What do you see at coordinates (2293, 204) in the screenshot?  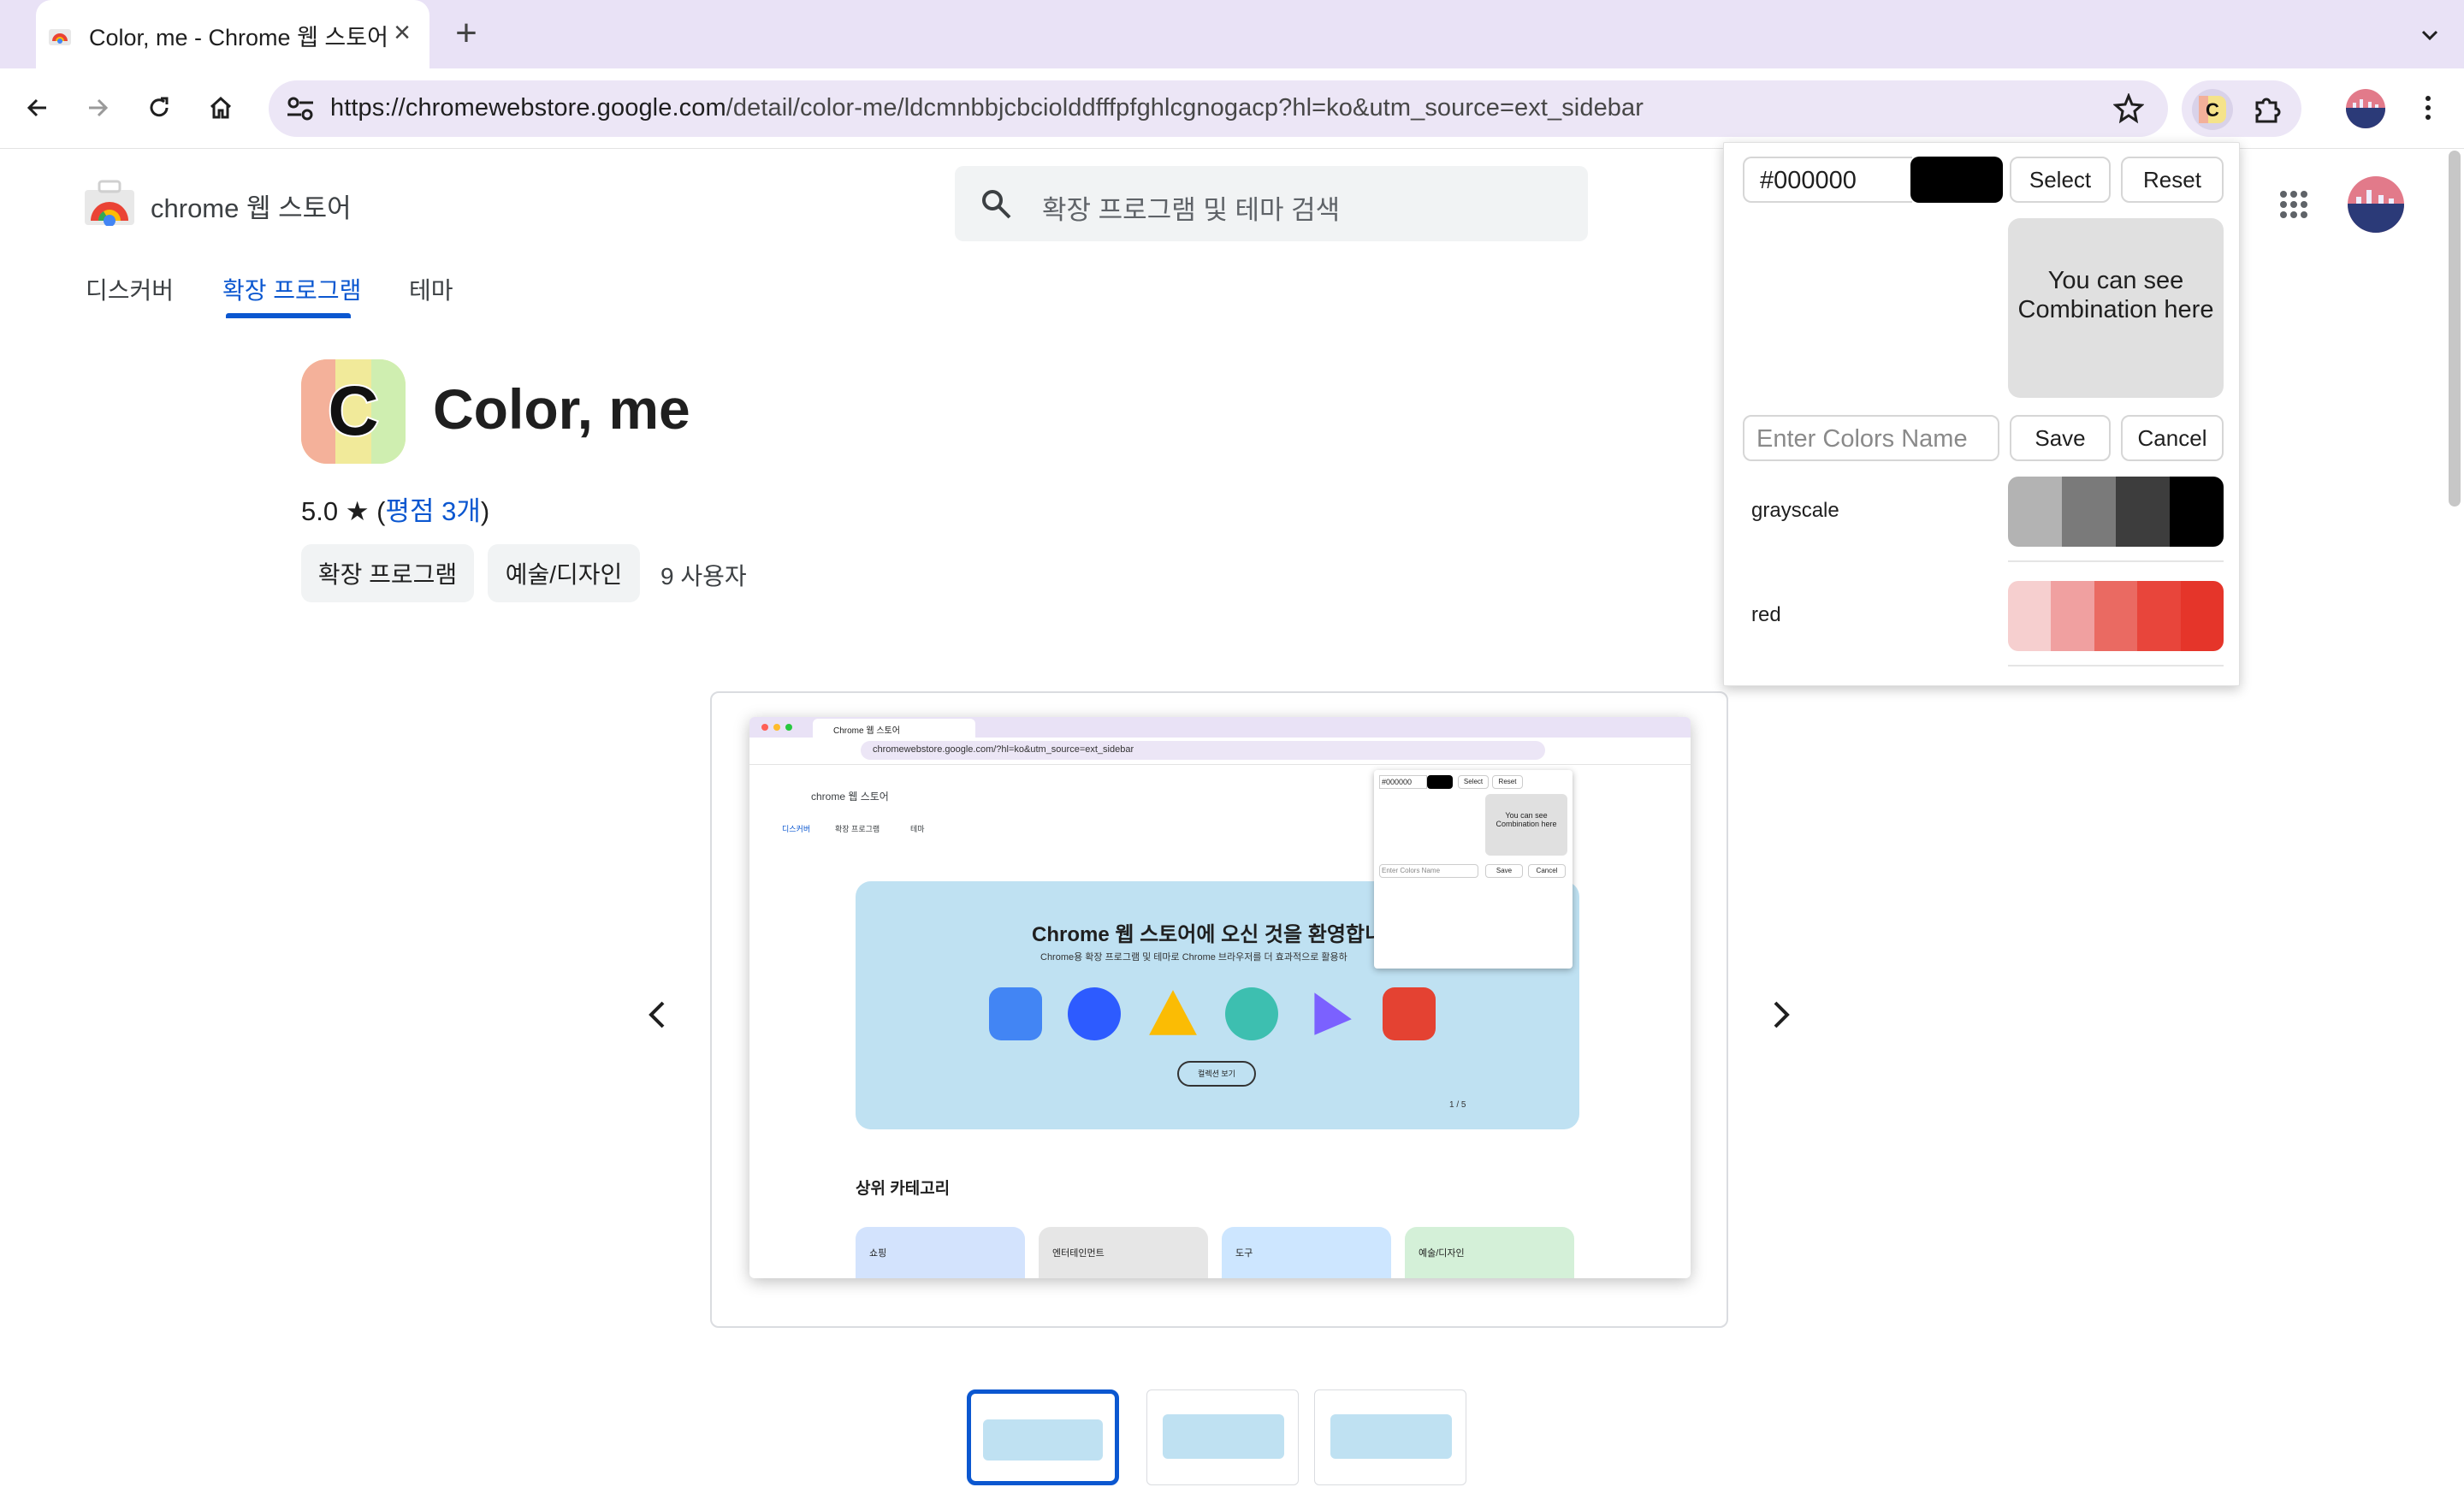 I see `apps-grid-icon` at bounding box center [2293, 204].